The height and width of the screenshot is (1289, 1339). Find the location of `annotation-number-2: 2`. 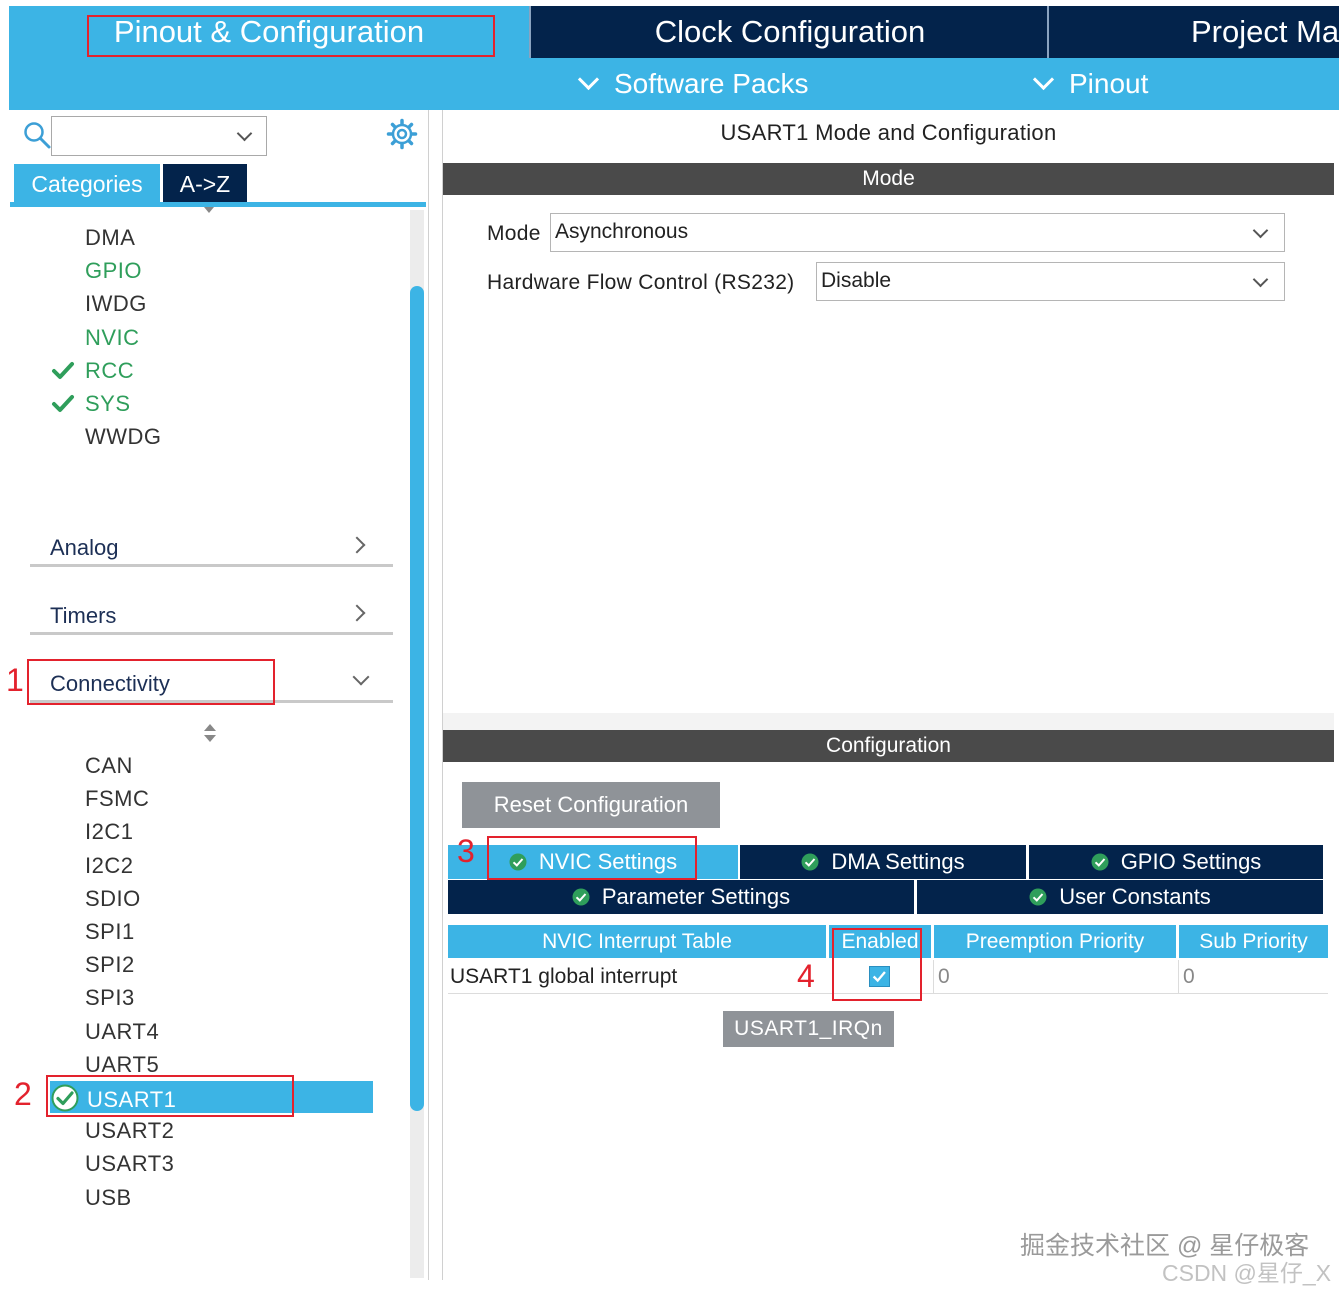

annotation-number-2: 2 is located at coordinates (23, 1094).